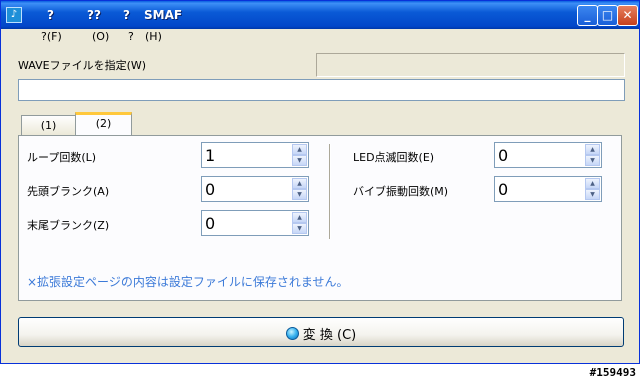 The height and width of the screenshot is (380, 640). What do you see at coordinates (48, 125) in the screenshot?
I see `tab-1: (1)` at bounding box center [48, 125].